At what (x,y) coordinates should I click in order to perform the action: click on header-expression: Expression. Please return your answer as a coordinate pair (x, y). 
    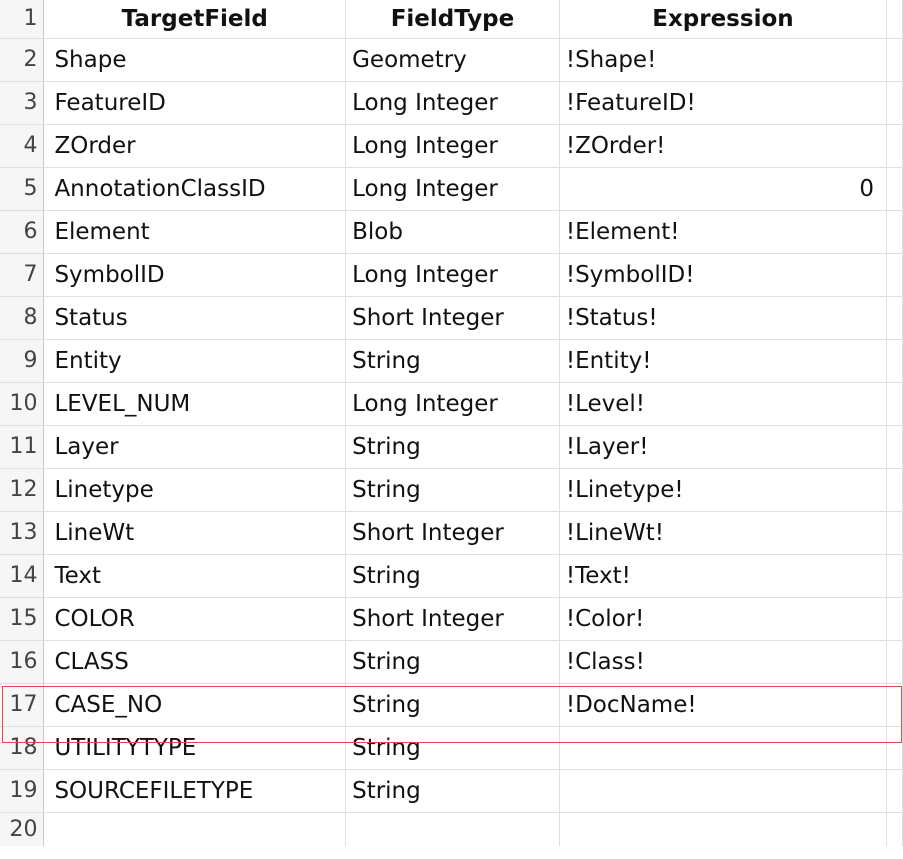
    Looking at the image, I should click on (723, 19).